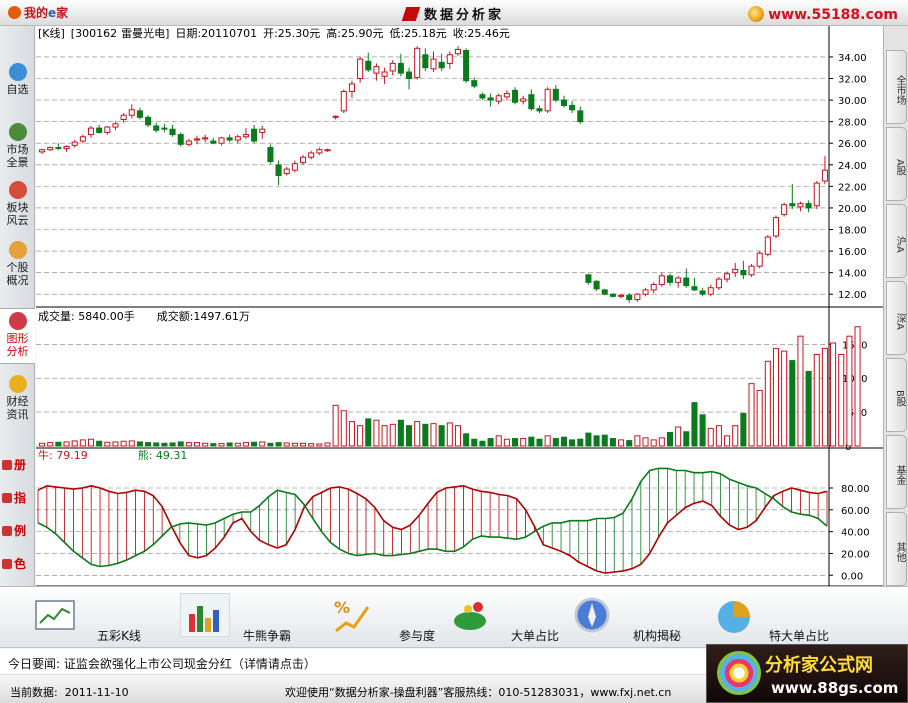 The height and width of the screenshot is (703, 908). Describe the element at coordinates (855, 511) in the screenshot. I see `indicator-tick-label: 60.00` at that location.